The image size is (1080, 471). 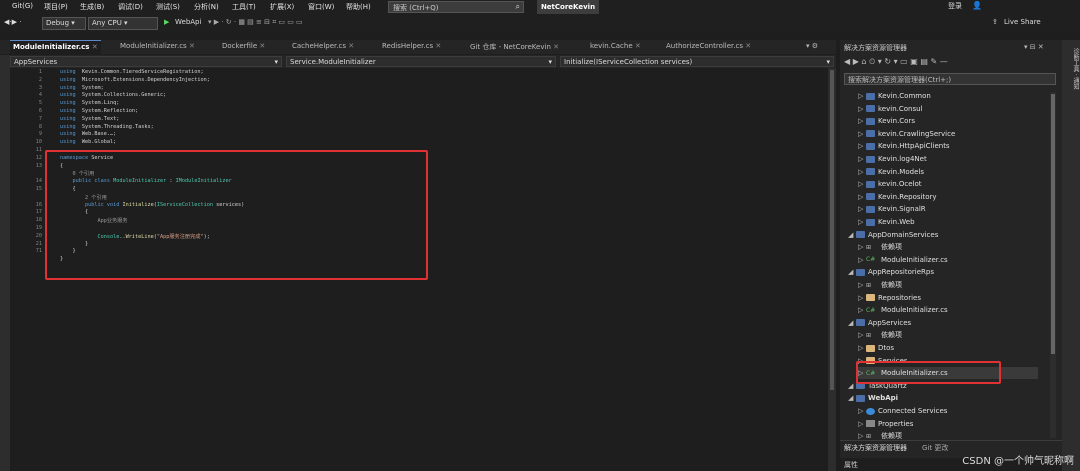 What do you see at coordinates (358, 7) in the screenshot?
I see `menu-item: 帮助(H)` at bounding box center [358, 7].